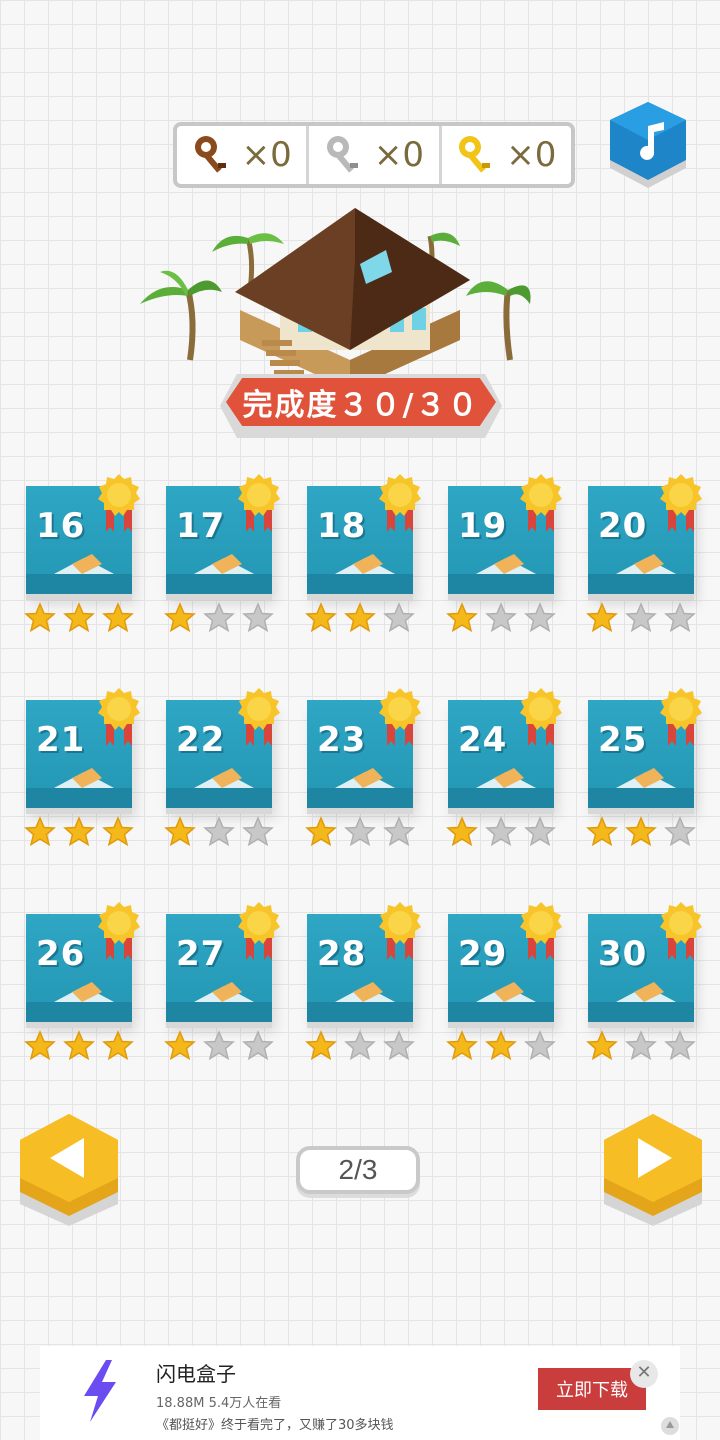  I want to click on ad-close-button: ✕, so click(644, 1374).